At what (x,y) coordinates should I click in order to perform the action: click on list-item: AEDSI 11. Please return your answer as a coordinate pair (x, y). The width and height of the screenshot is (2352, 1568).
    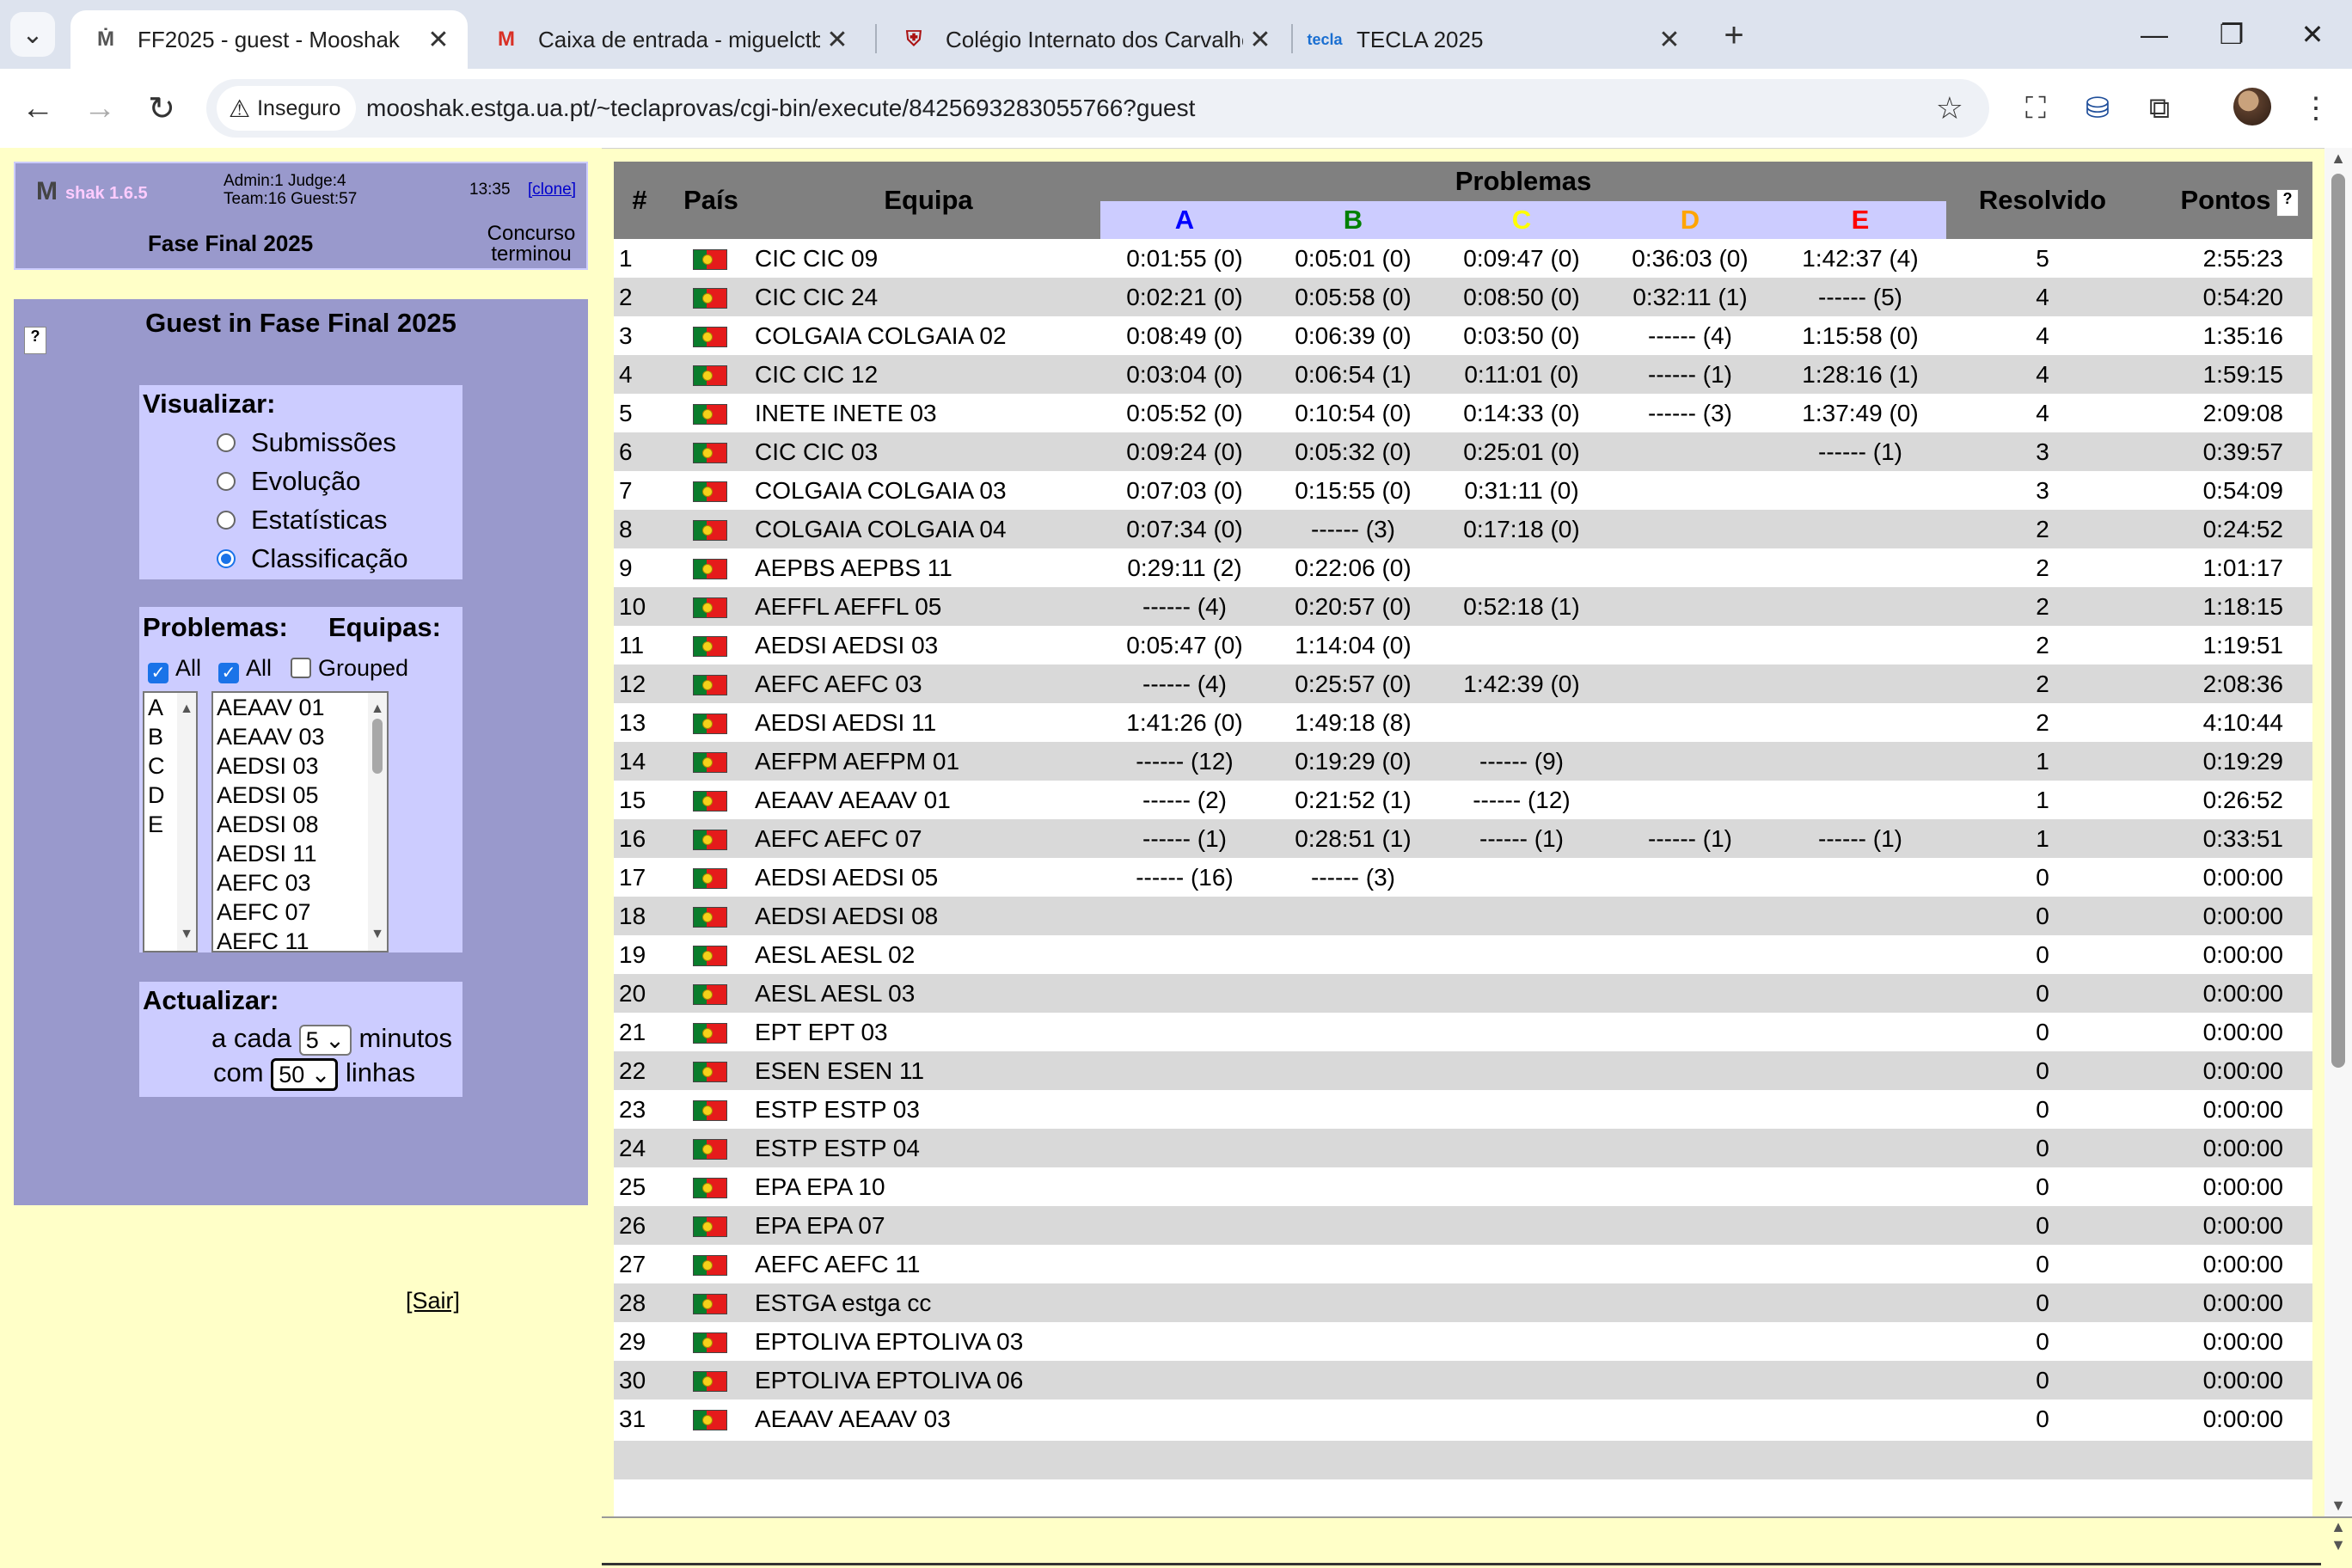
    Looking at the image, I should click on (300, 853).